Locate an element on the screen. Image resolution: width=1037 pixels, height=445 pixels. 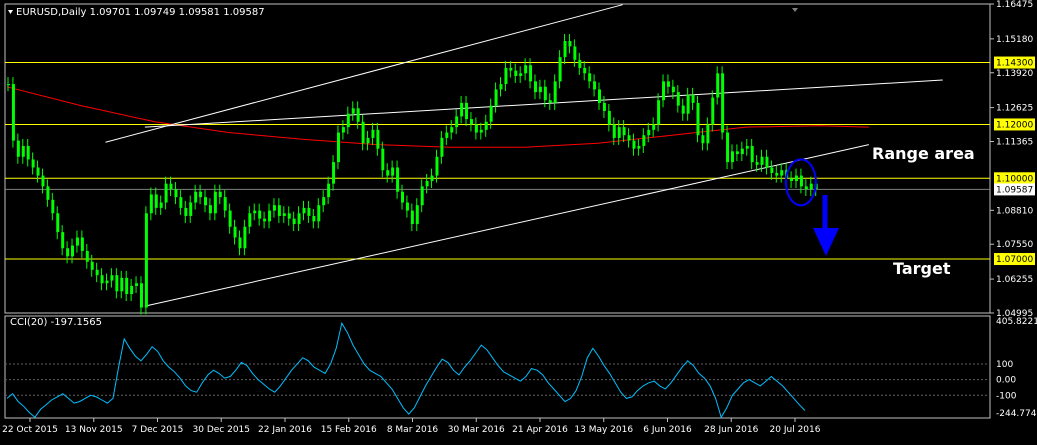
time-axis-label: 21 Apr 2016 is located at coordinates (540, 430).